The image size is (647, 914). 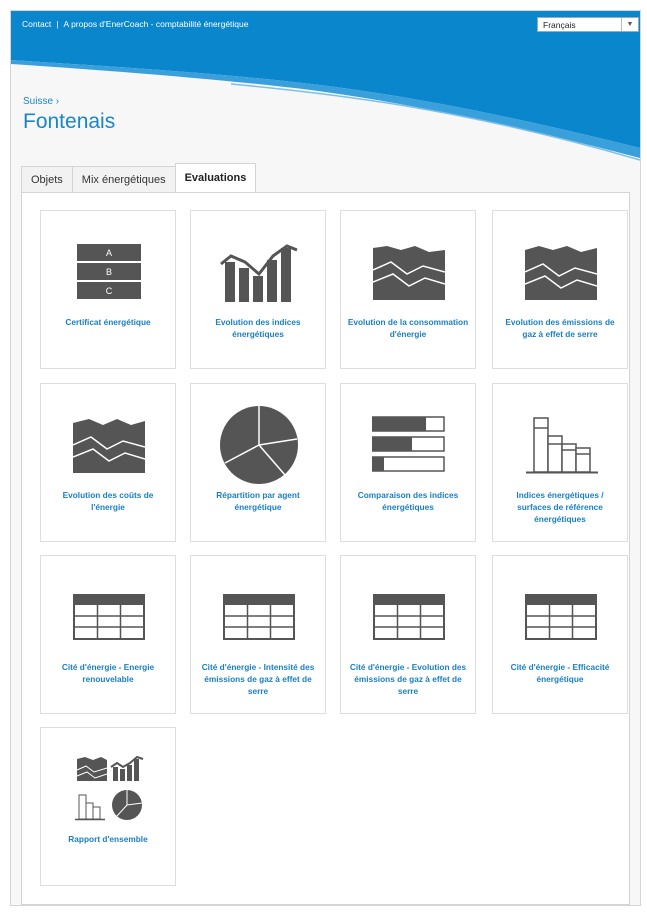 I want to click on header-swoosh, so click(x=325, y=98).